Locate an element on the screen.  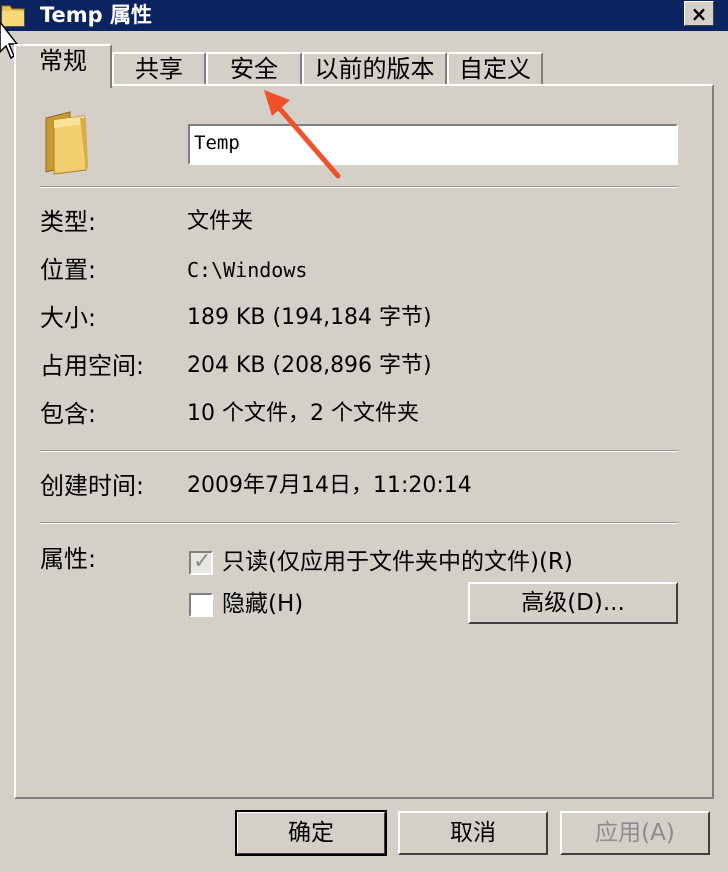
attributes-label: 属性: is located at coordinates (68, 559).